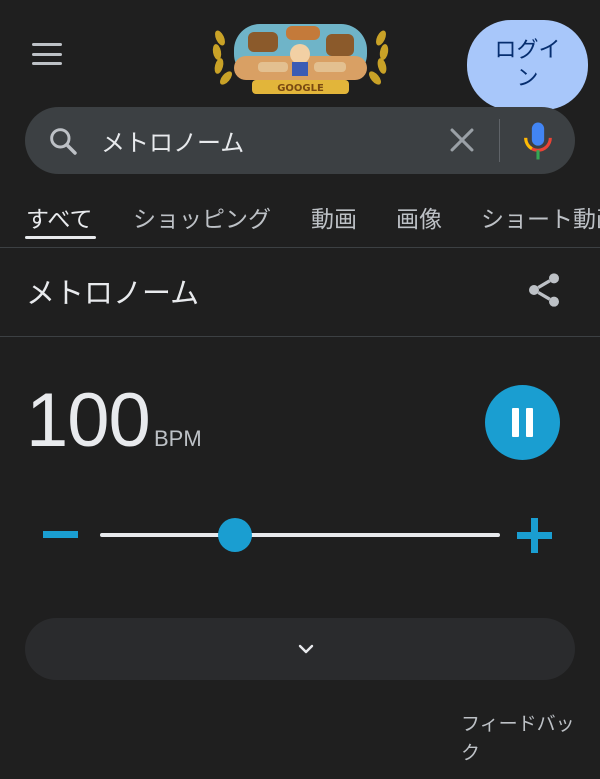  What do you see at coordinates (178, 438) in the screenshot?
I see `bpm-unit: BPM` at bounding box center [178, 438].